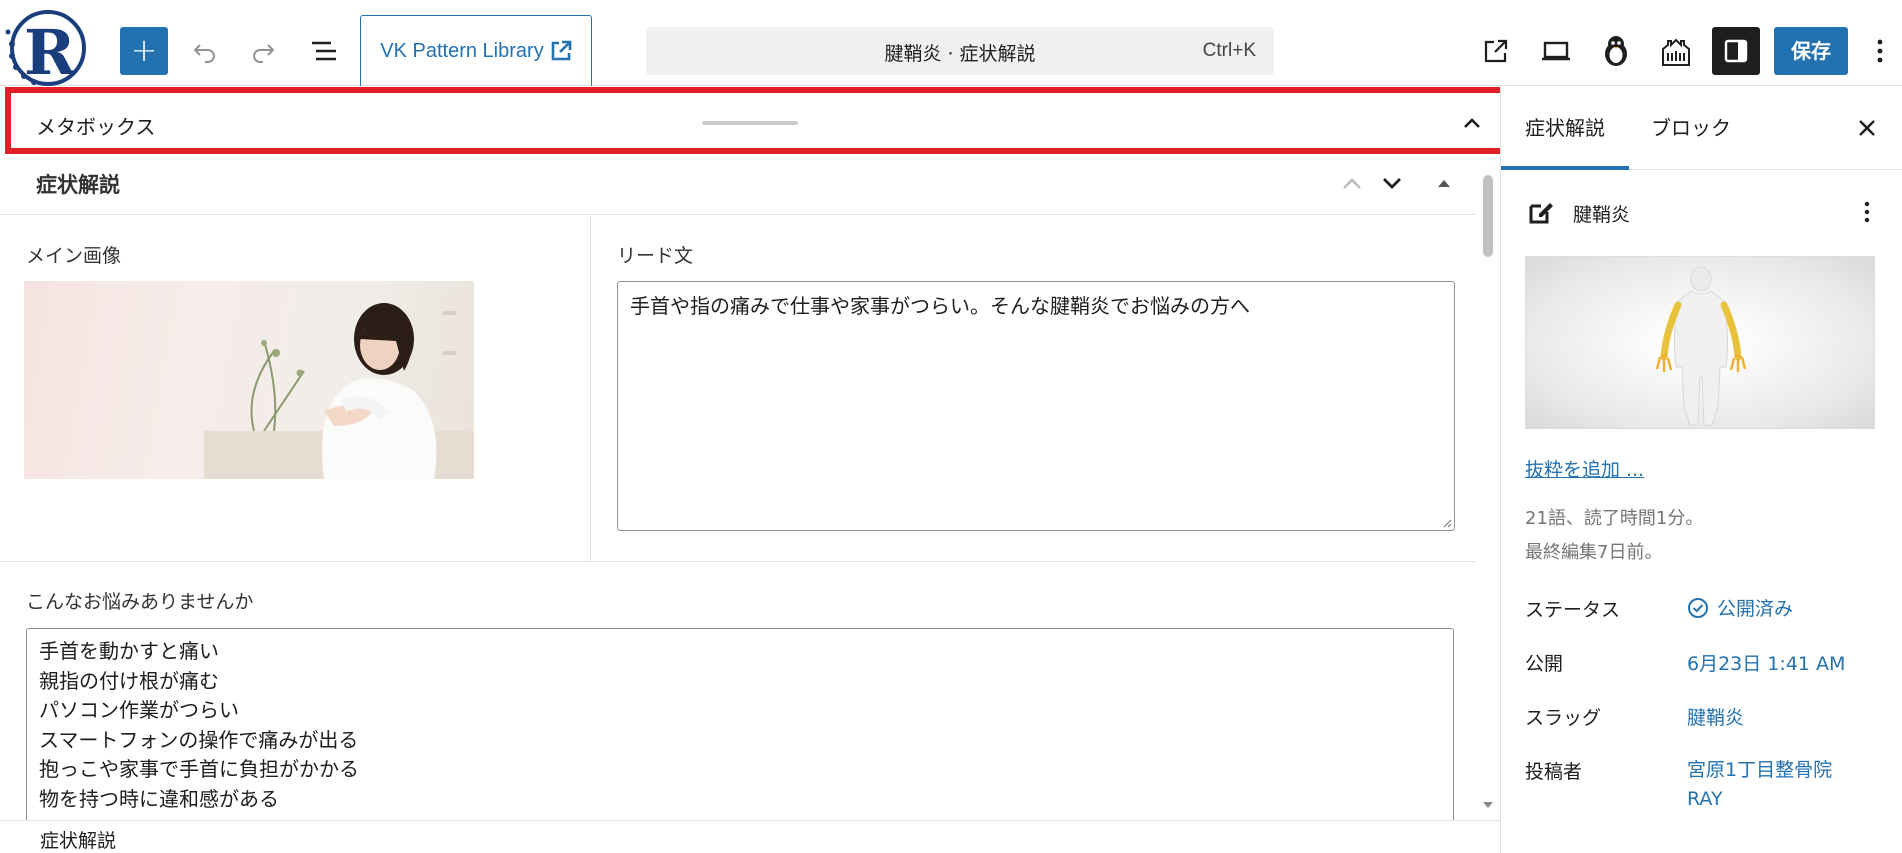  I want to click on toggle-panel-button, so click(1444, 183).